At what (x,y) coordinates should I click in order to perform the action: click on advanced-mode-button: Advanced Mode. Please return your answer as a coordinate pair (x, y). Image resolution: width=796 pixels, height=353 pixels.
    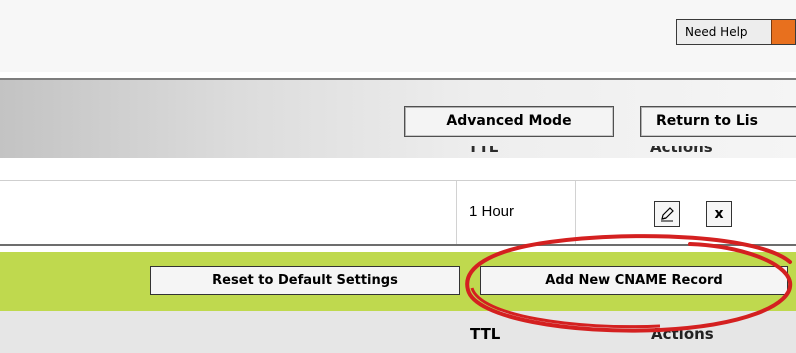
    Looking at the image, I should click on (509, 121).